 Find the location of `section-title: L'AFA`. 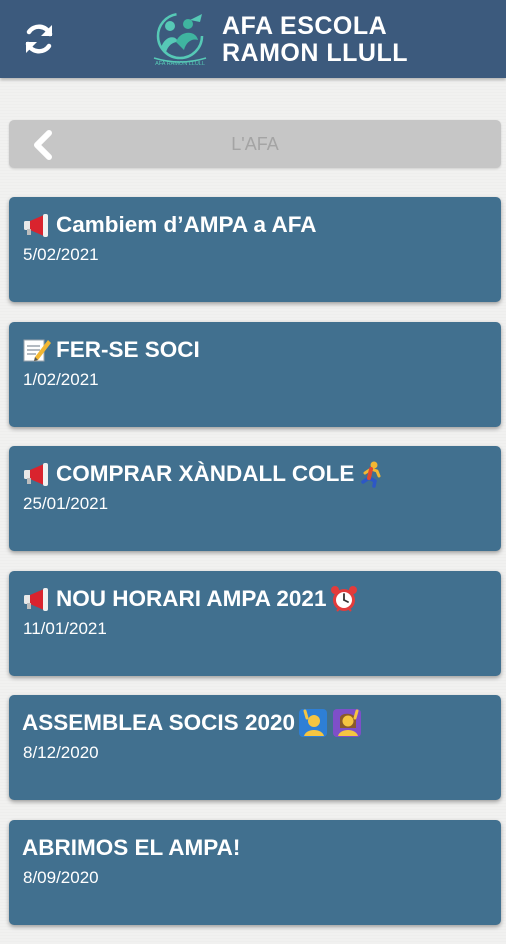

section-title: L'AFA is located at coordinates (255, 144).